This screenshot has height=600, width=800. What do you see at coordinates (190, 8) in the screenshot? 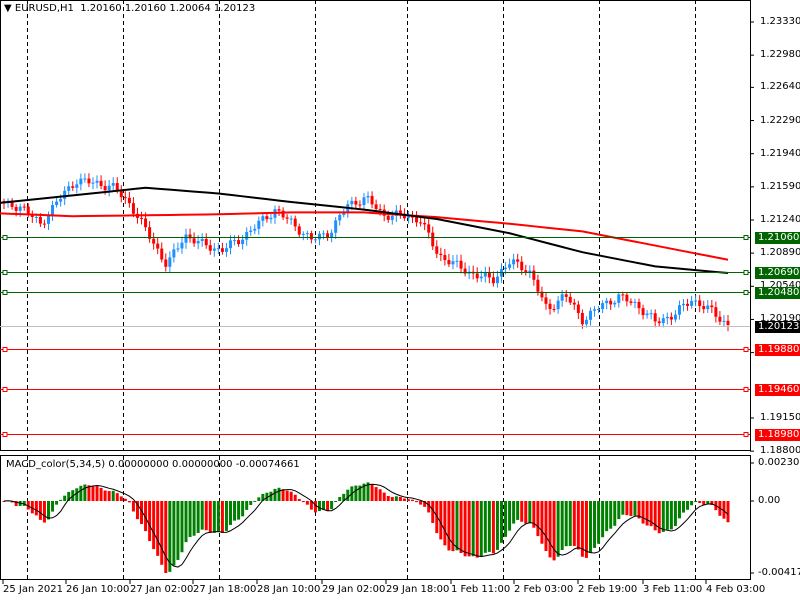
I see `low-value: 1.20064` at bounding box center [190, 8].